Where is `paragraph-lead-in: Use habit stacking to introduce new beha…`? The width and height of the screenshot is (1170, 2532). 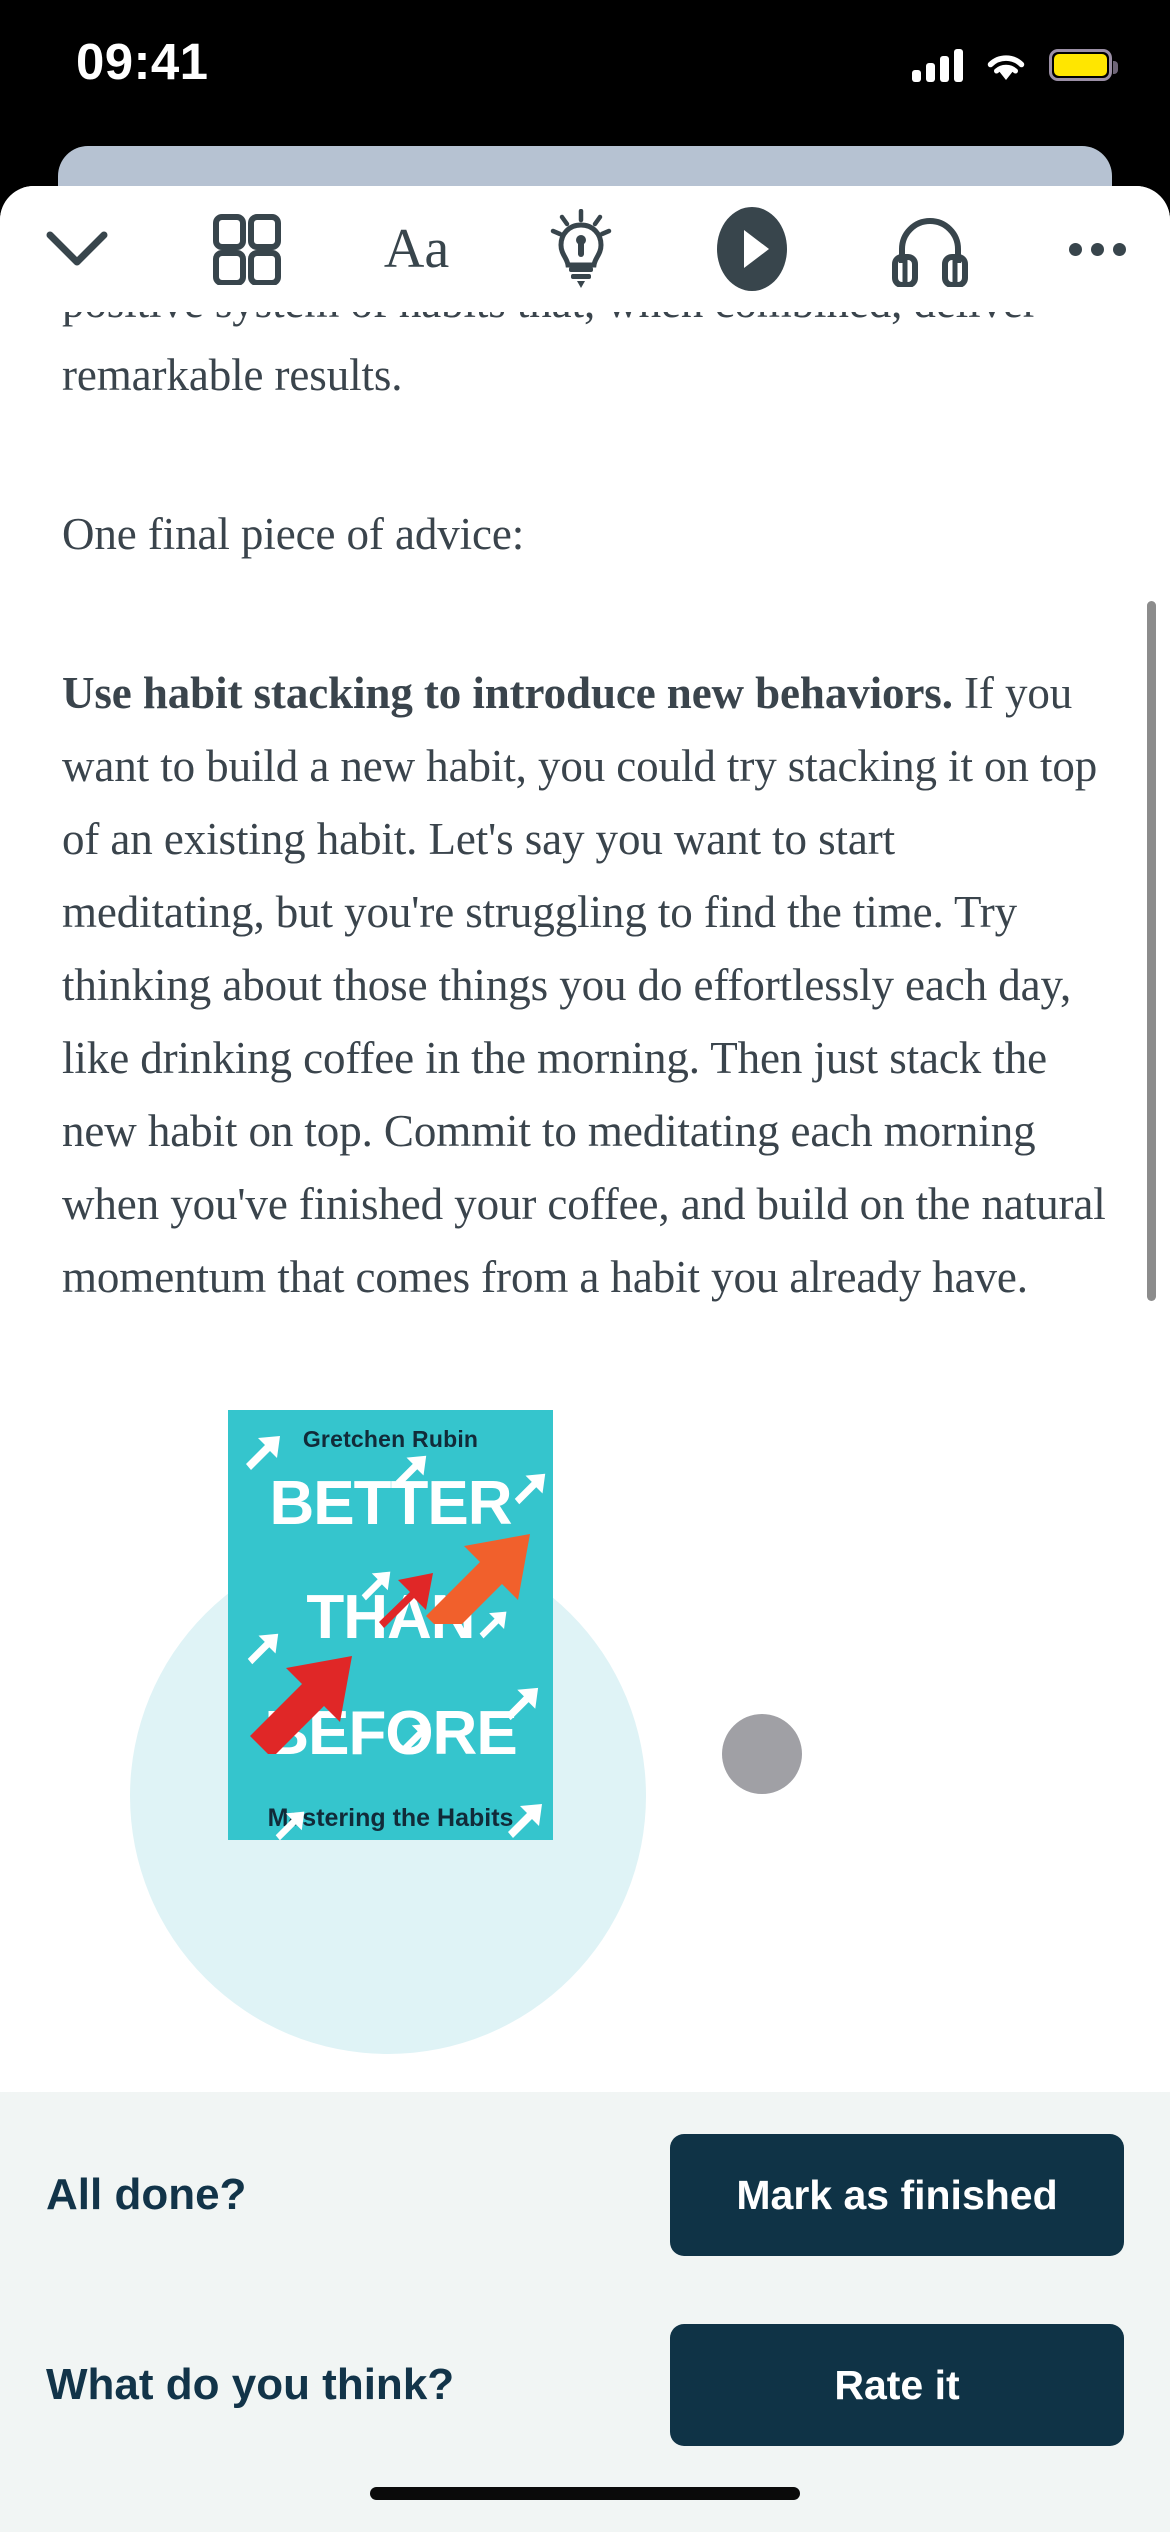 paragraph-lead-in: Use habit stacking to introduce new beha… is located at coordinates (507, 693).